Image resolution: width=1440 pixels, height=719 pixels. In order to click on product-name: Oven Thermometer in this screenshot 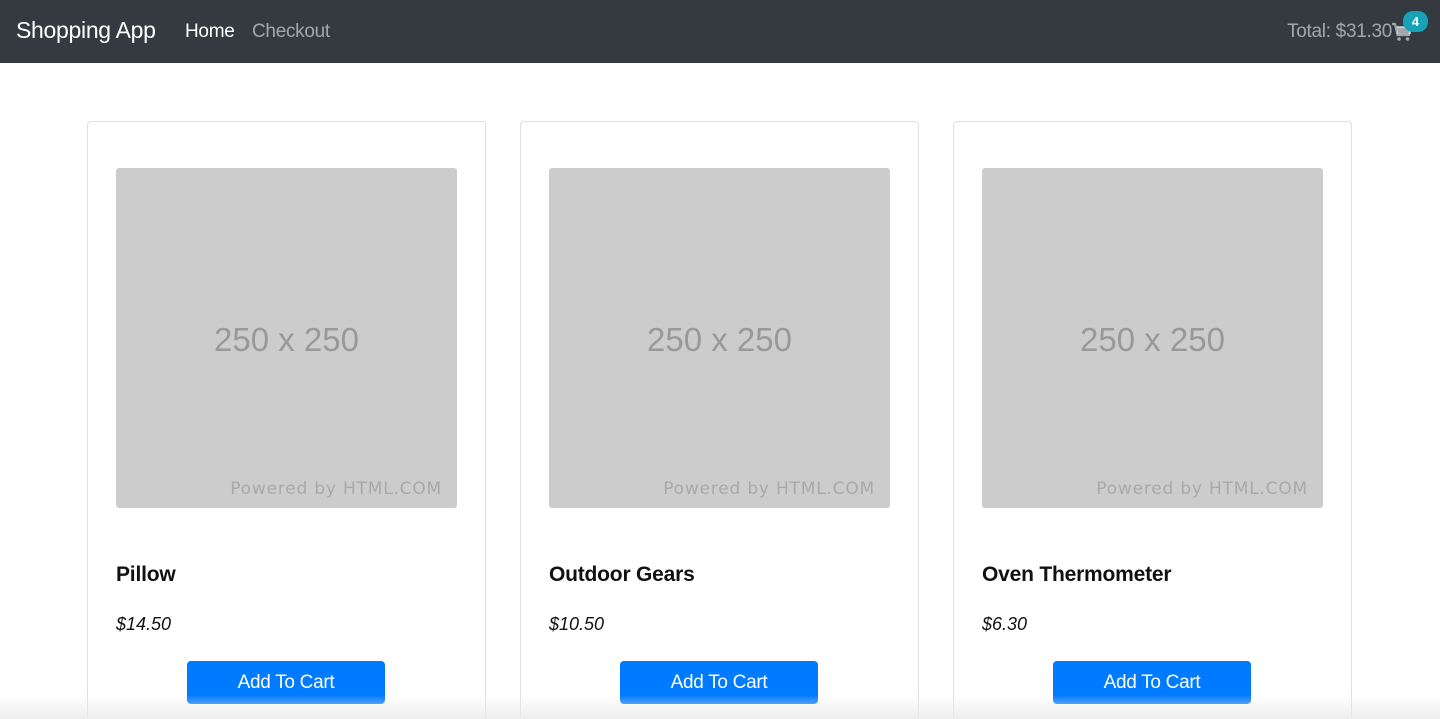, I will do `click(1077, 574)`.